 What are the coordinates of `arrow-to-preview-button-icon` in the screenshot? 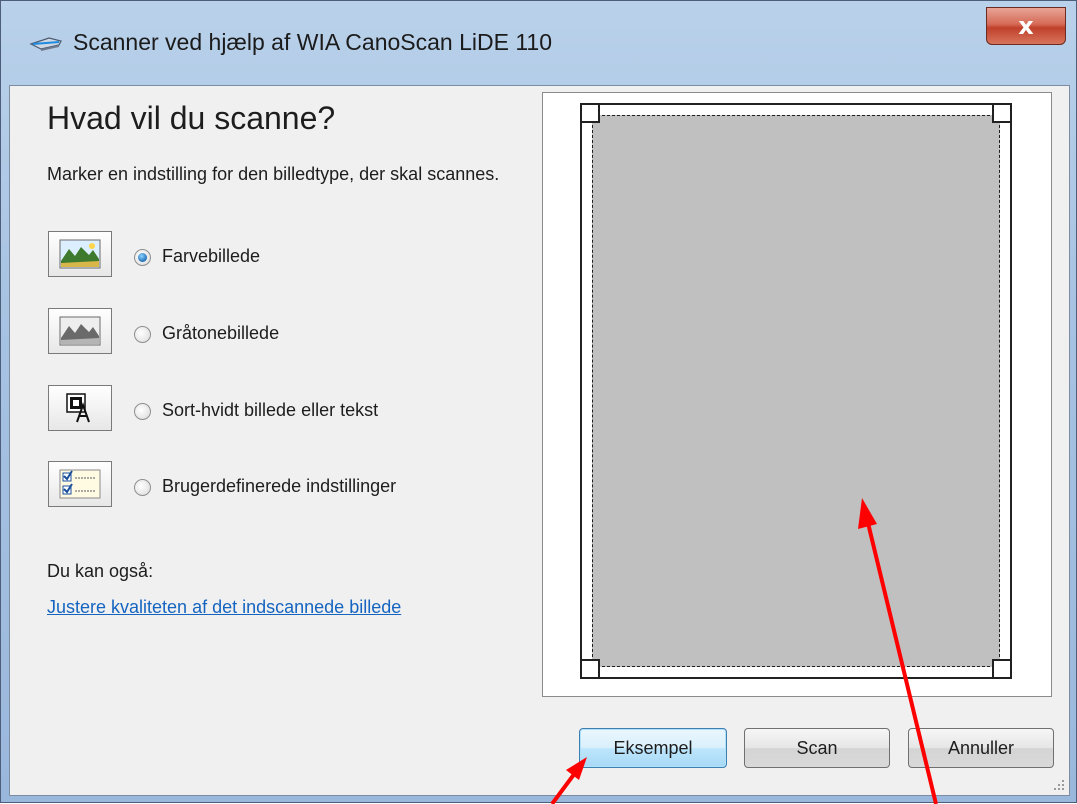 It's located at (568, 780).